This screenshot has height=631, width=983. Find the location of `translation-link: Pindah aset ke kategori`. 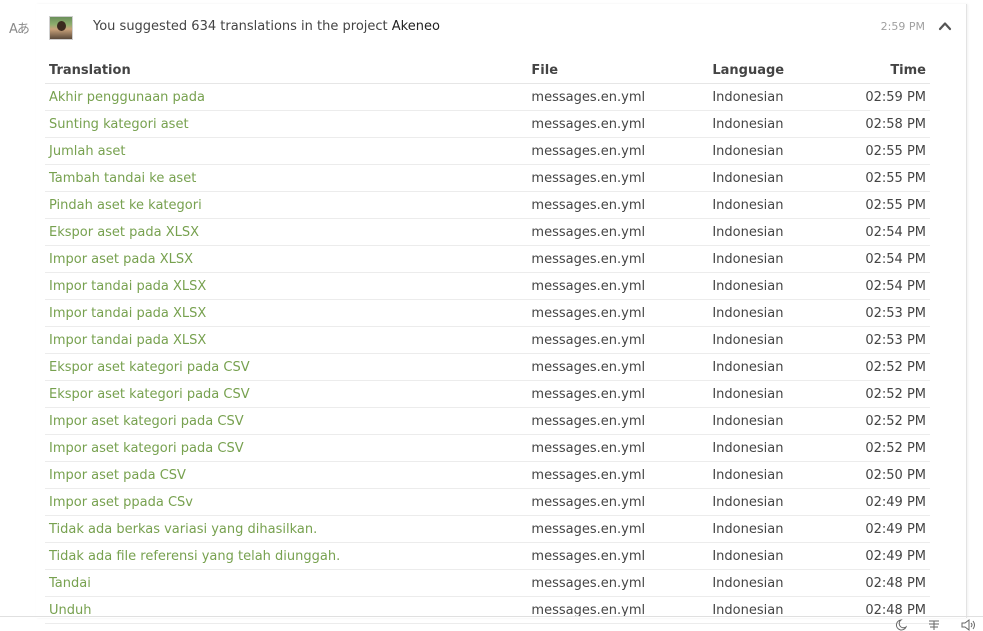

translation-link: Pindah aset ke kategori is located at coordinates (286, 205).